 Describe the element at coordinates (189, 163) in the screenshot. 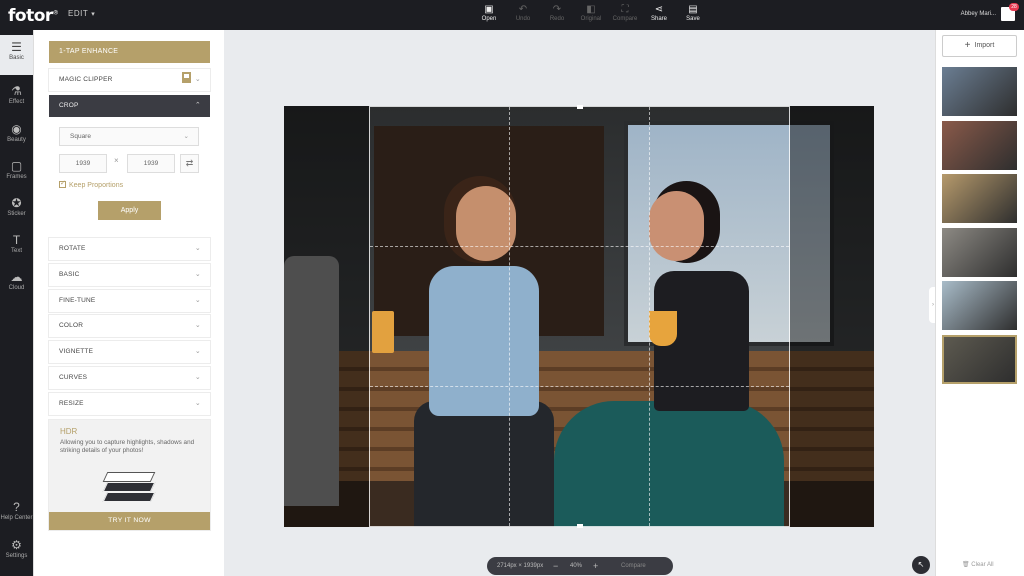

I see `swap-icon: ⇄` at that location.